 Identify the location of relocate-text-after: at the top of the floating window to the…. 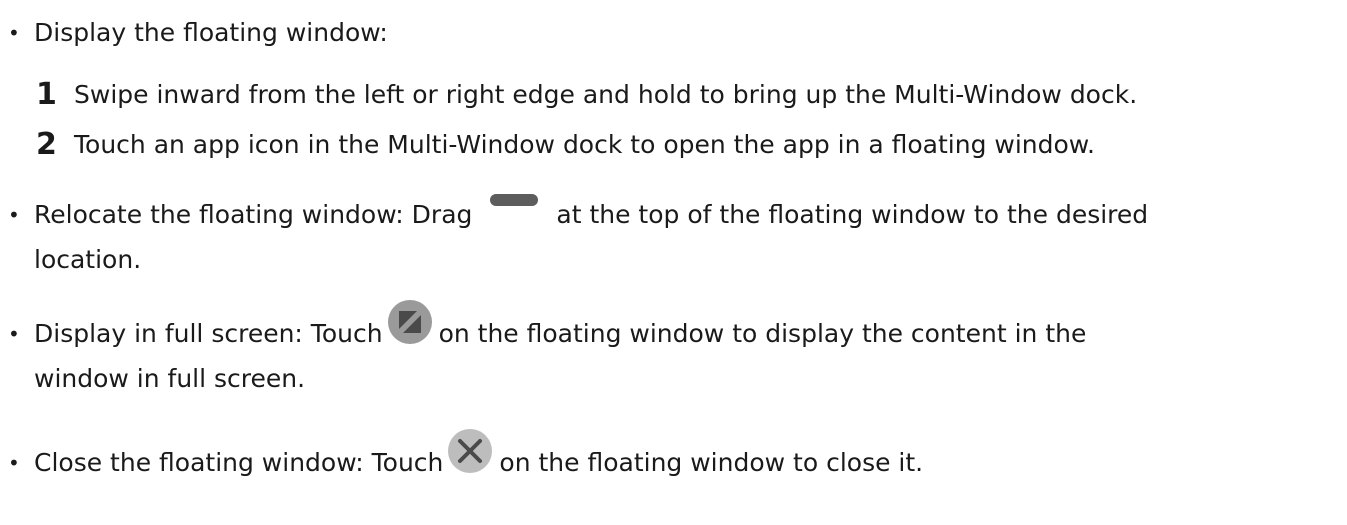
(852, 214).